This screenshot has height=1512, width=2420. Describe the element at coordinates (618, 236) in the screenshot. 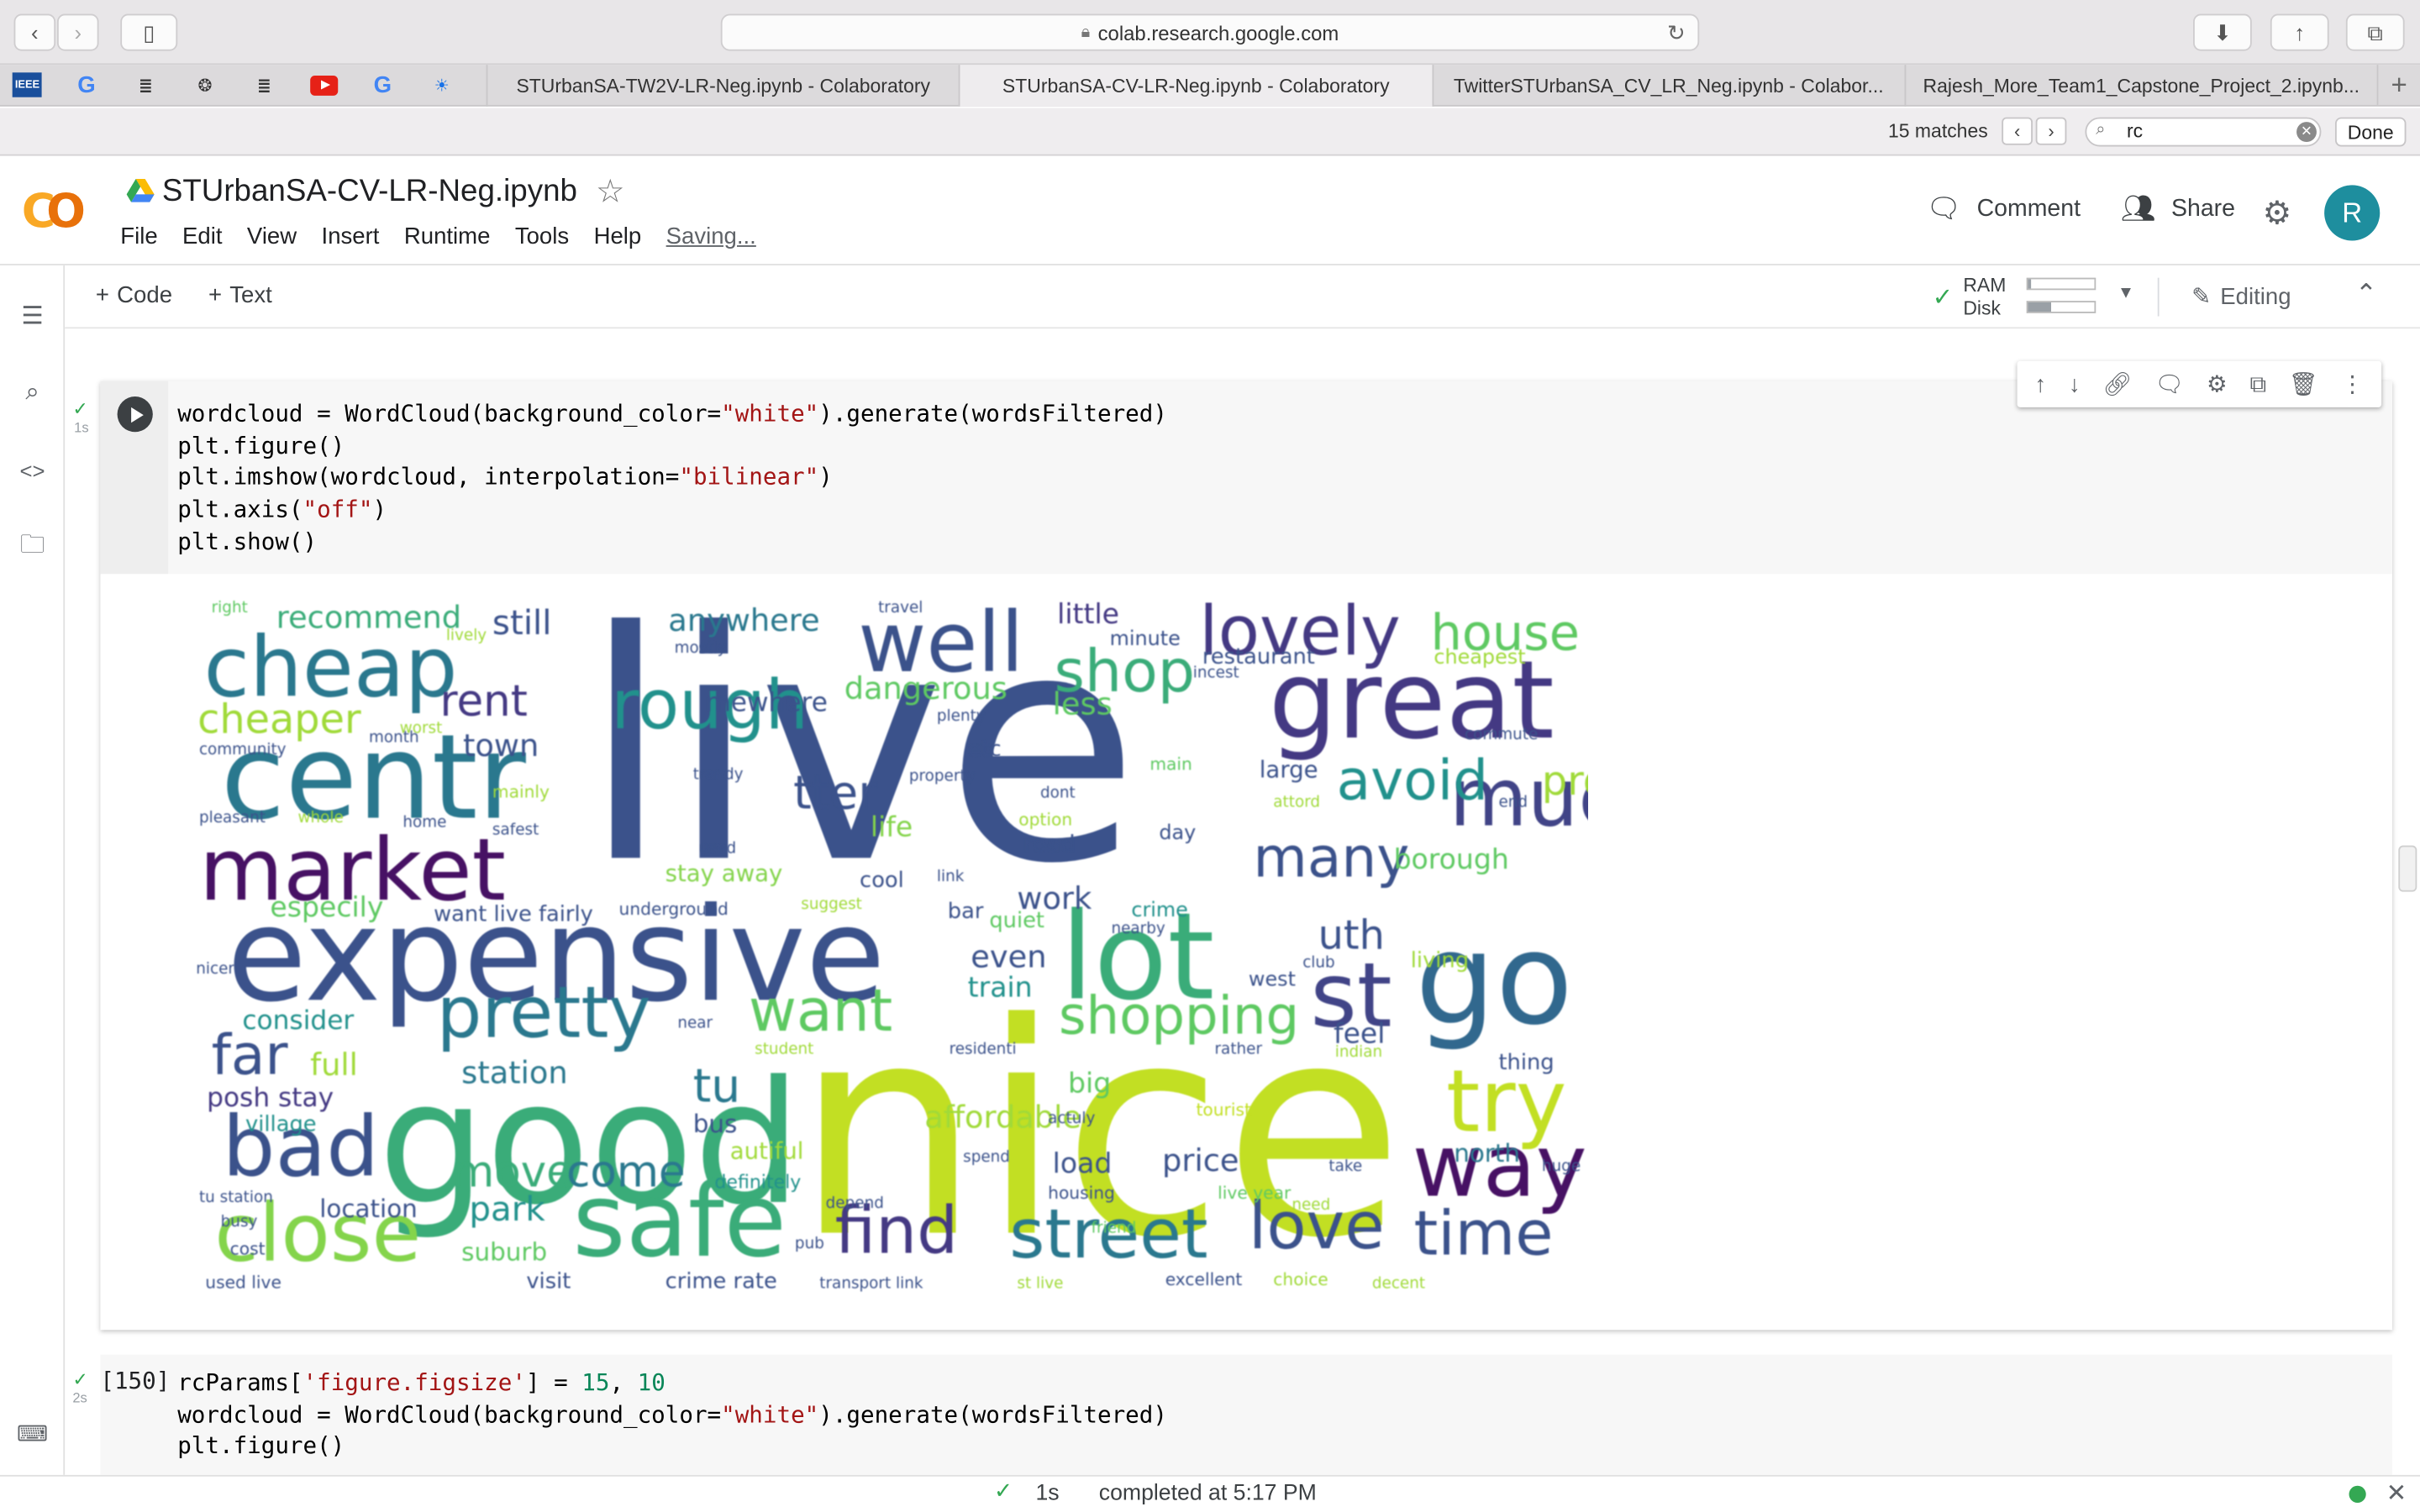

I see `menu-help: Help` at that location.